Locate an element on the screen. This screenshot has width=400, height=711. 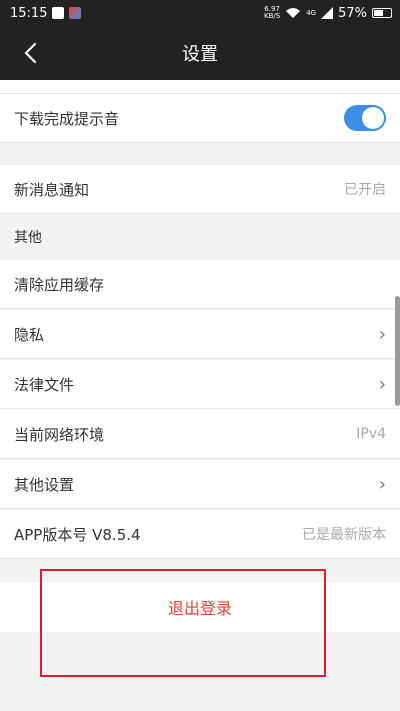
status-right: 6.97 KB/S 4G 57% is located at coordinates (328, 13).